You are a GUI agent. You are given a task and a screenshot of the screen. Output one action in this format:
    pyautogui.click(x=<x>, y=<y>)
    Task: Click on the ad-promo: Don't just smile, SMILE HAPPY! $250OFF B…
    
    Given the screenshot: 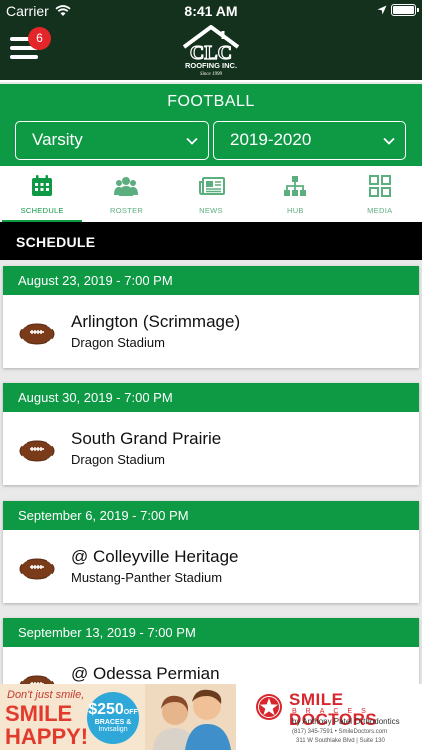 What is the action you would take?
    pyautogui.click(x=118, y=717)
    